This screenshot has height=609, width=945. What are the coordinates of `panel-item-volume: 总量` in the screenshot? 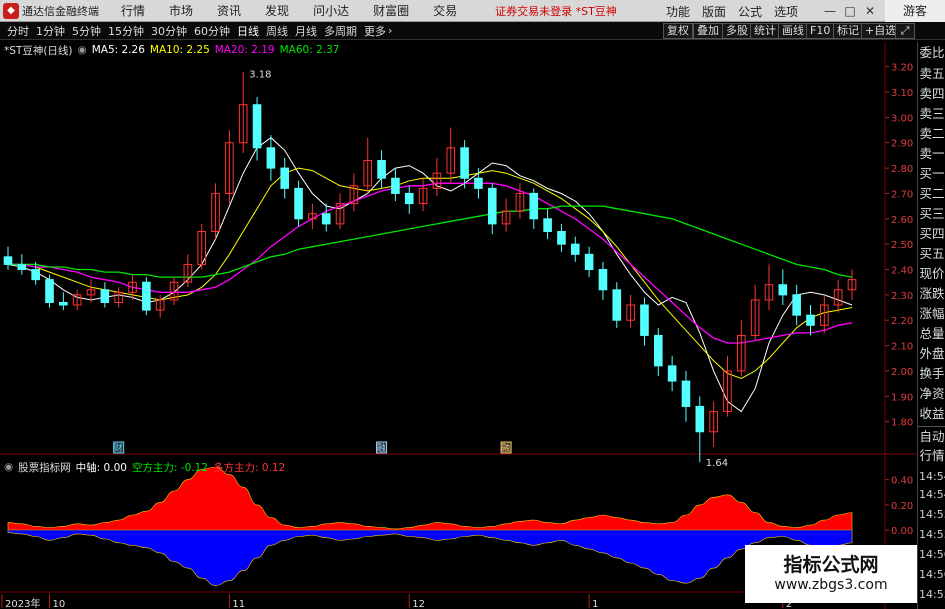 It's located at (931, 333).